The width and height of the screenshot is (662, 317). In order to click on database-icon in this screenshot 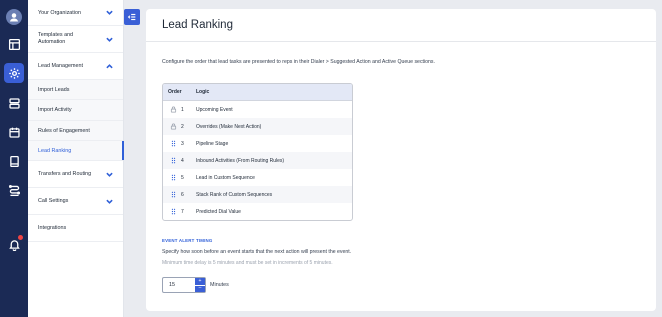, I will do `click(14, 103)`.